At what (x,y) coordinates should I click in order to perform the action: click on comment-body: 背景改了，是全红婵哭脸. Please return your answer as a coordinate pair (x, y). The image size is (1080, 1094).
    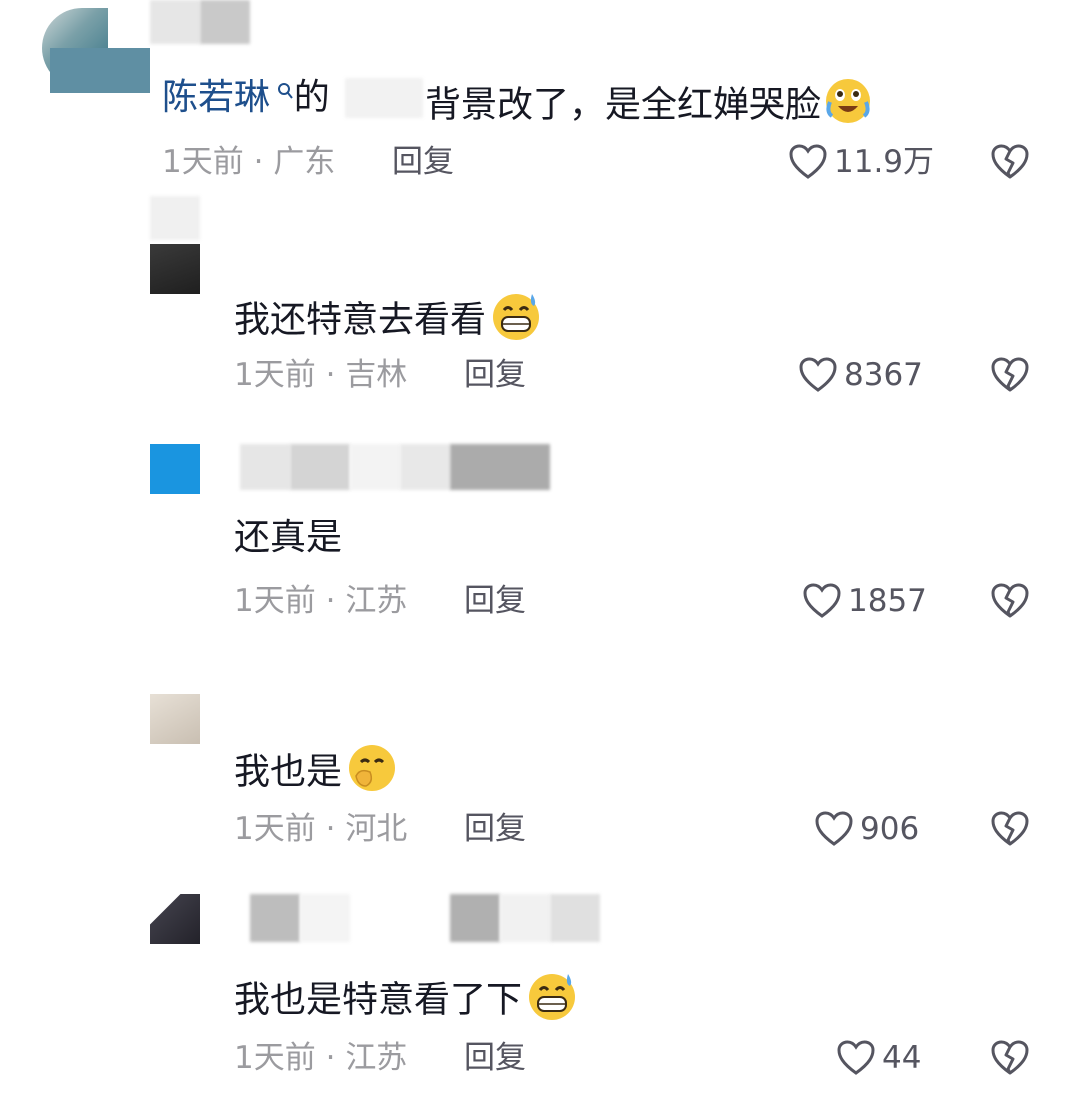
    Looking at the image, I should click on (623, 105).